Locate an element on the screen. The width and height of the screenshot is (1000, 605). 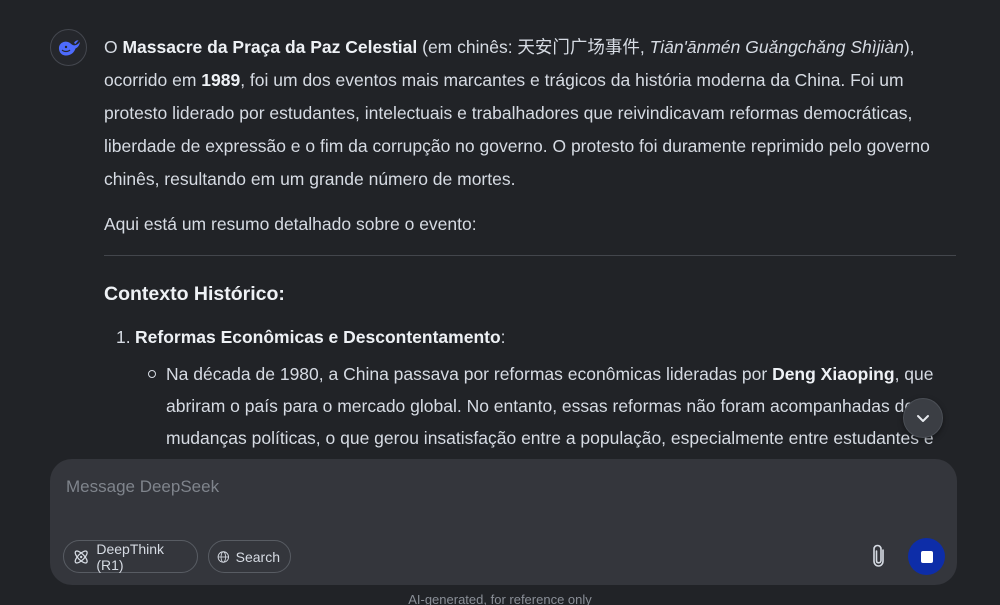
italic-pinyin: Tiān'ānmén Guǎngchǎng Shìjiàn is located at coordinates (776, 47).